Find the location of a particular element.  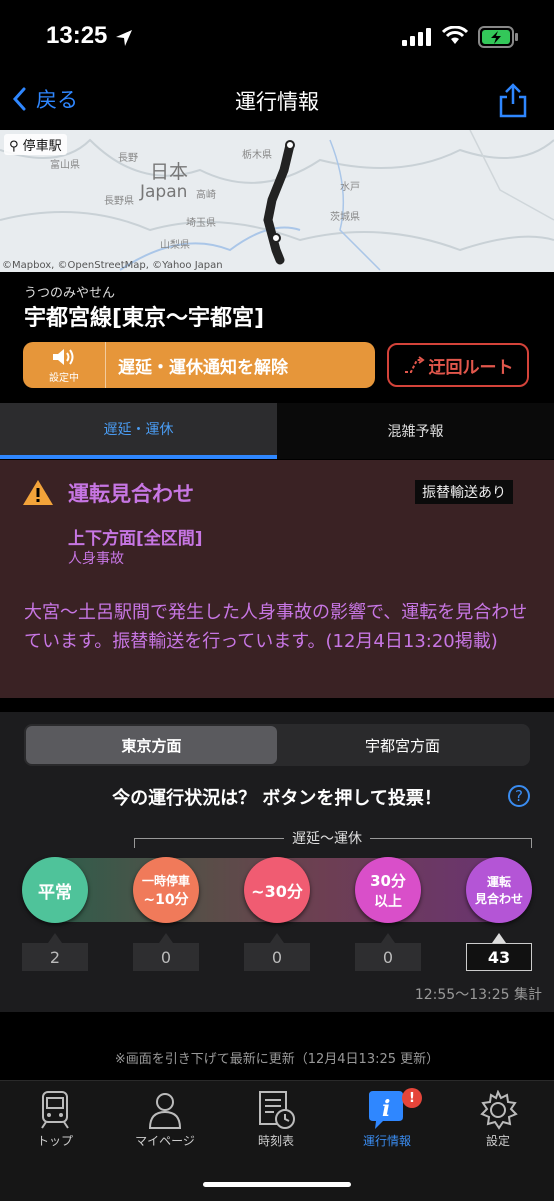

notification-badge: ! is located at coordinates (412, 1098).